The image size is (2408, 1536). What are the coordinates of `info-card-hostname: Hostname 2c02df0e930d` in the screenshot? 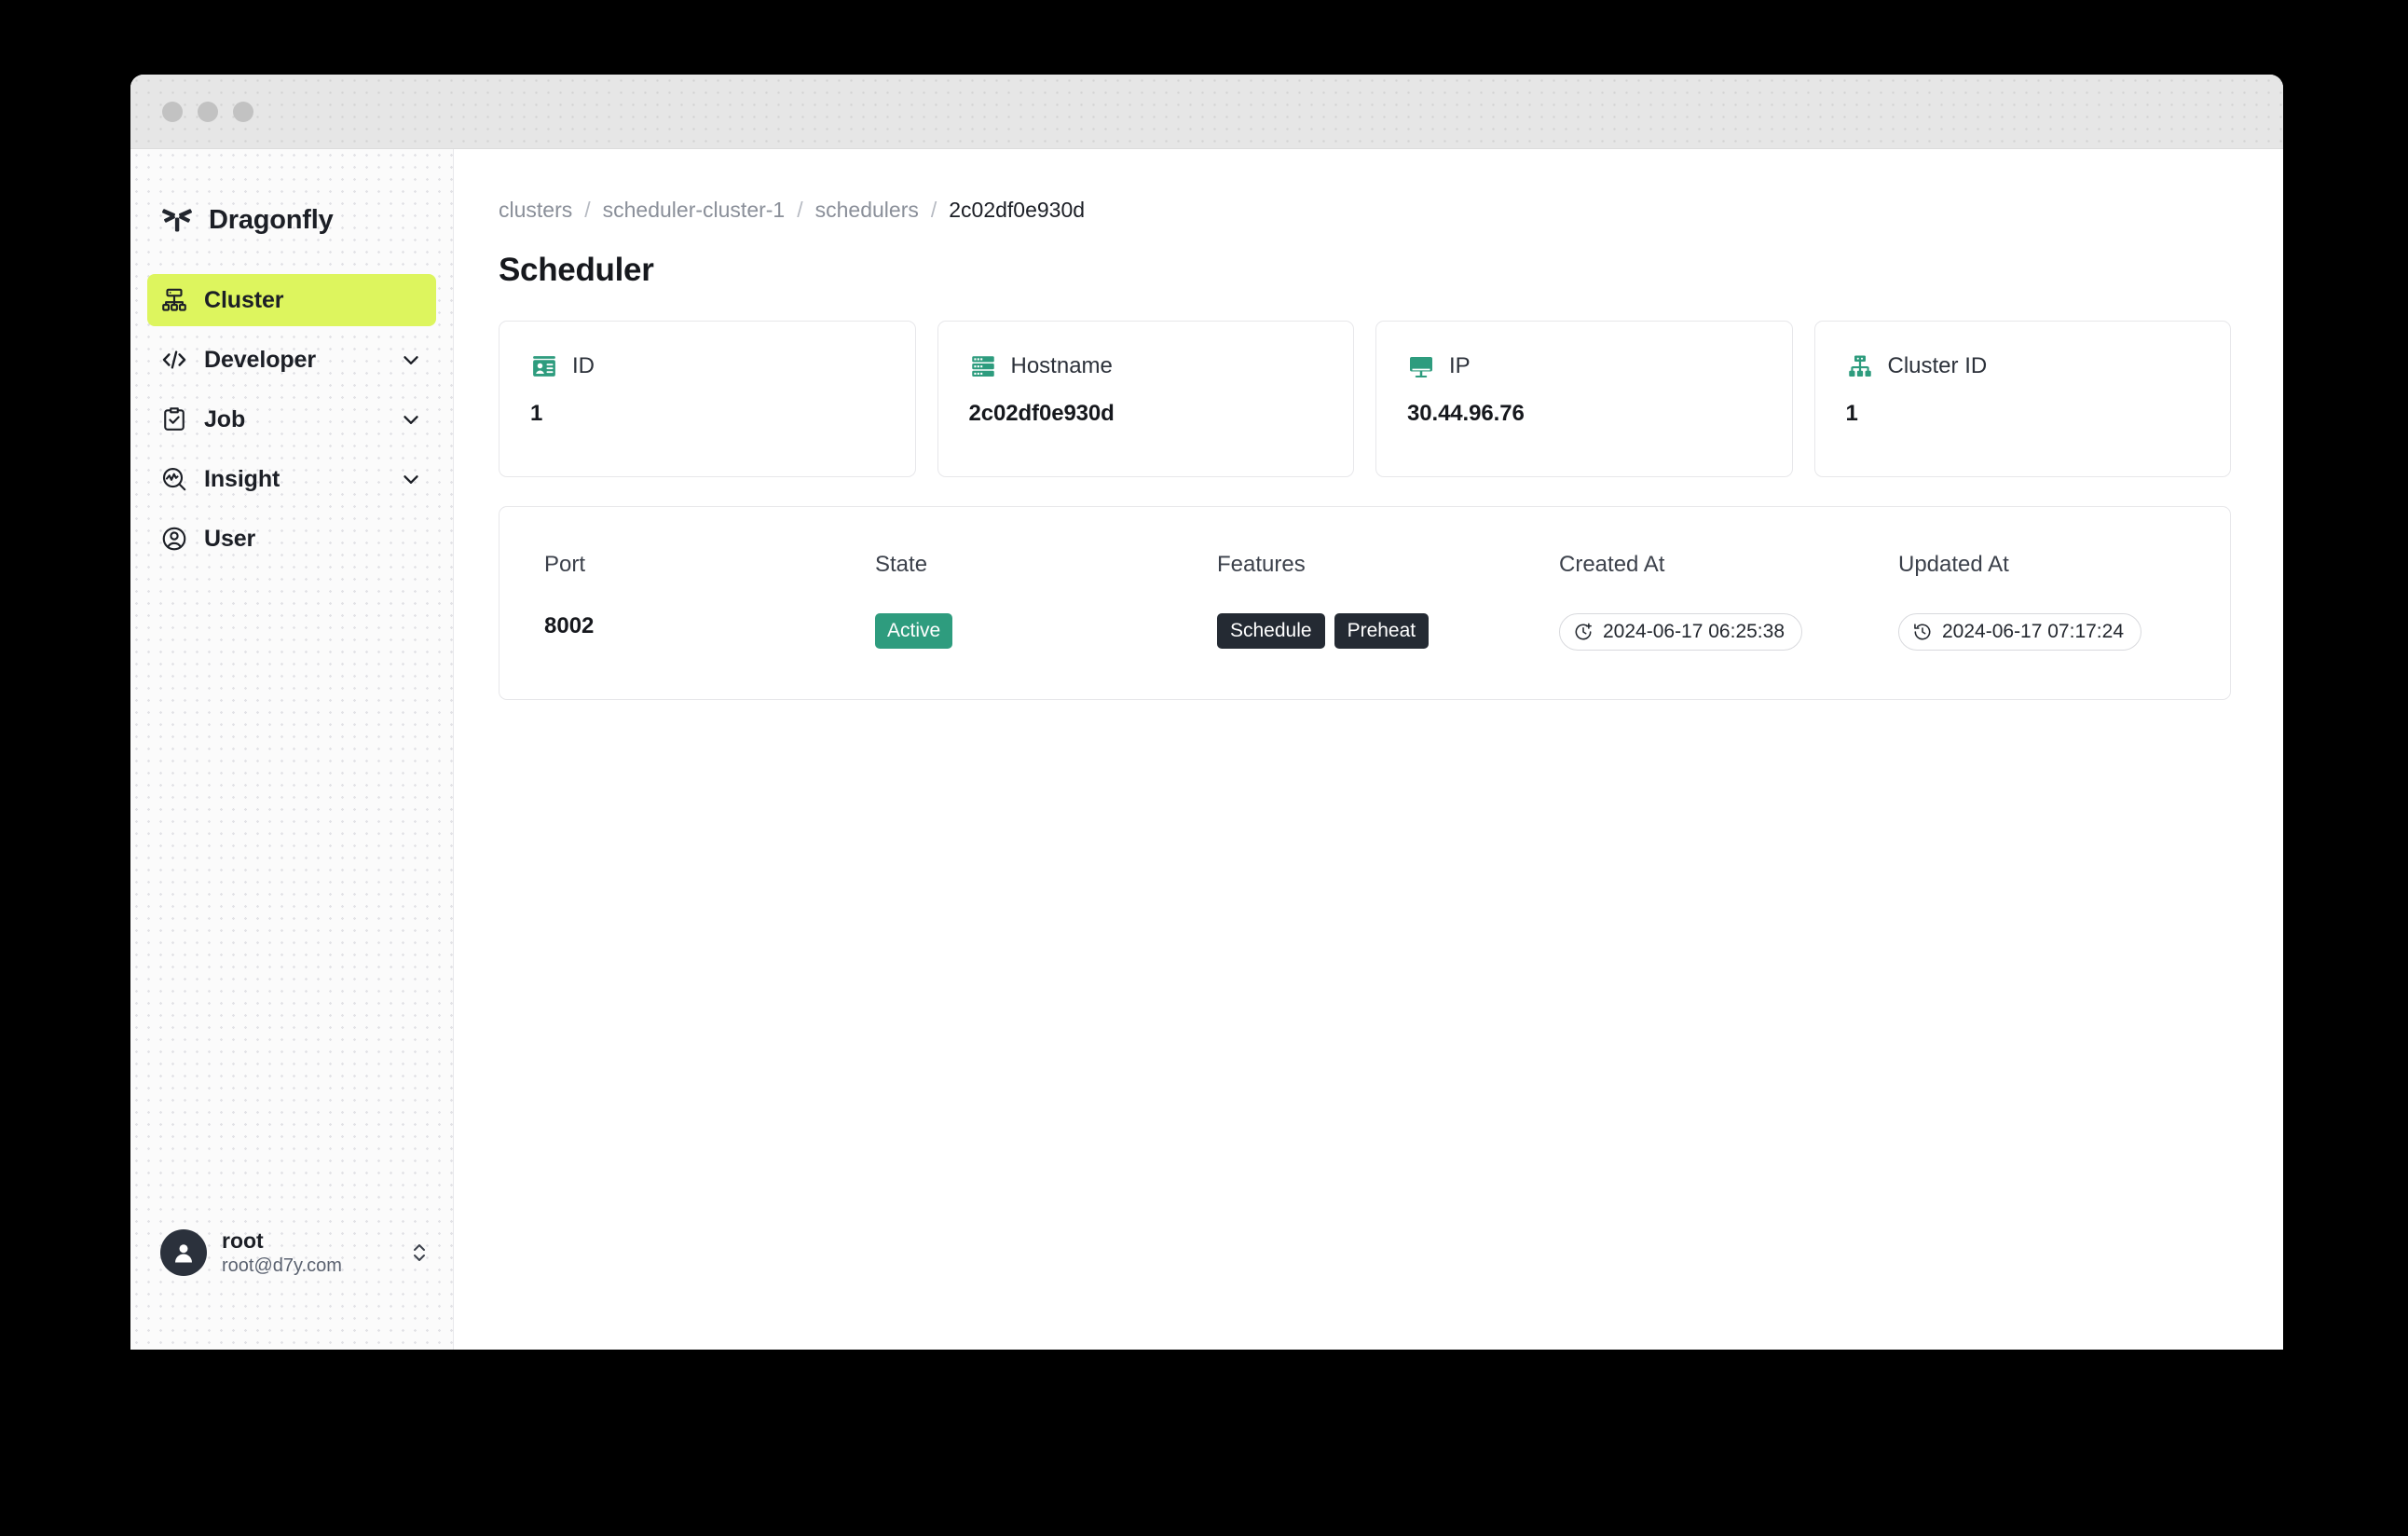 It's located at (1145, 399).